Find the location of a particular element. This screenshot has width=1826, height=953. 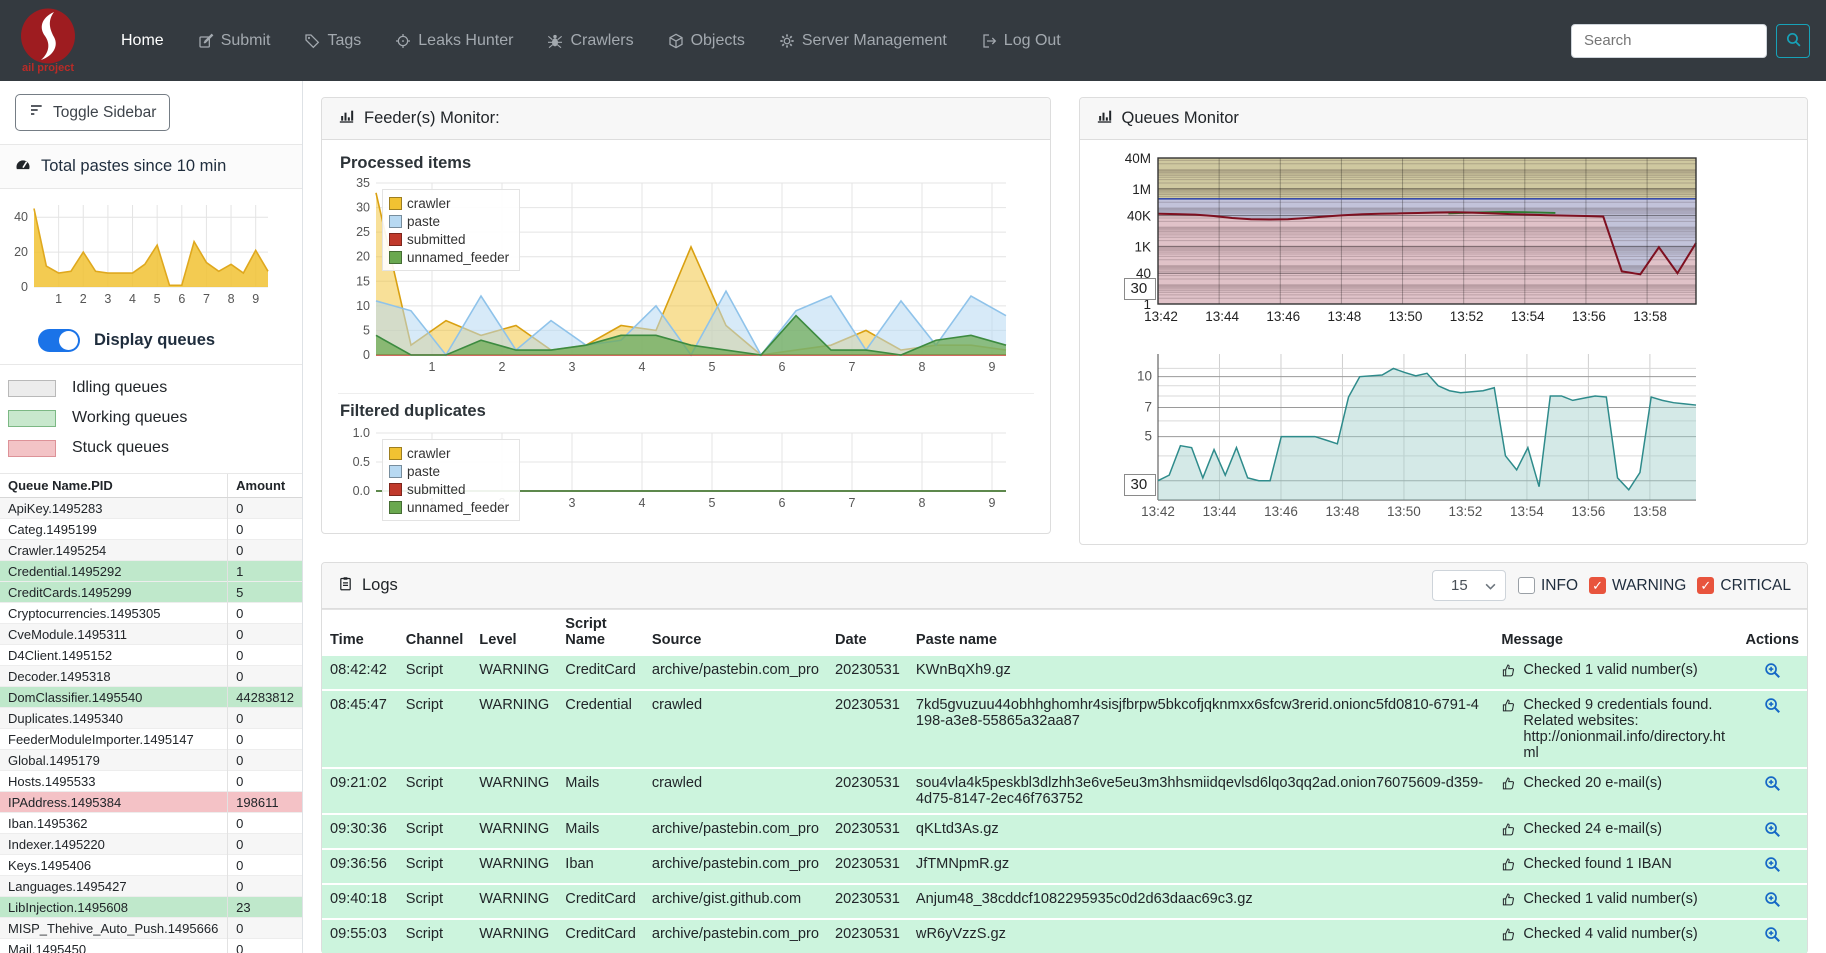

svg-text: 20 is located at coordinates (363, 257).